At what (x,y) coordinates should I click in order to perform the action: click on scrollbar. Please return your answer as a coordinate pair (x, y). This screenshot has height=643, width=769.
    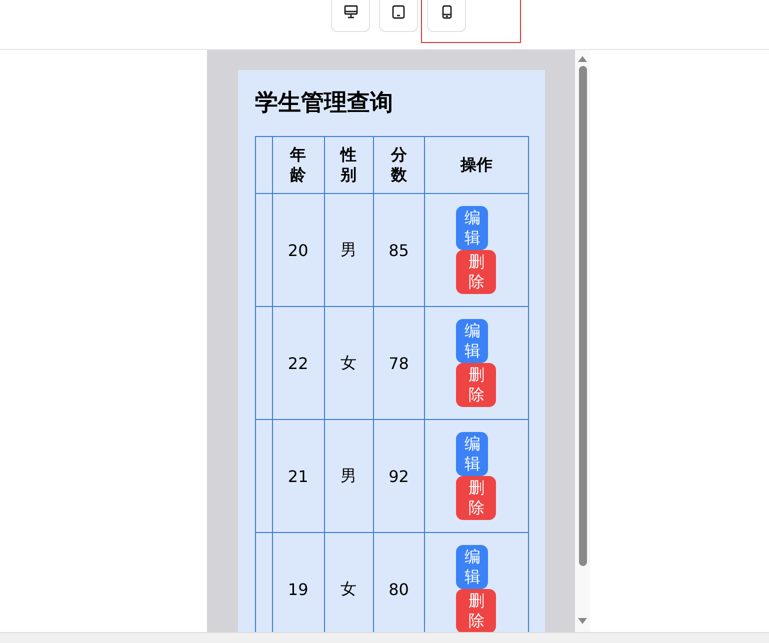
    Looking at the image, I should click on (582, 341).